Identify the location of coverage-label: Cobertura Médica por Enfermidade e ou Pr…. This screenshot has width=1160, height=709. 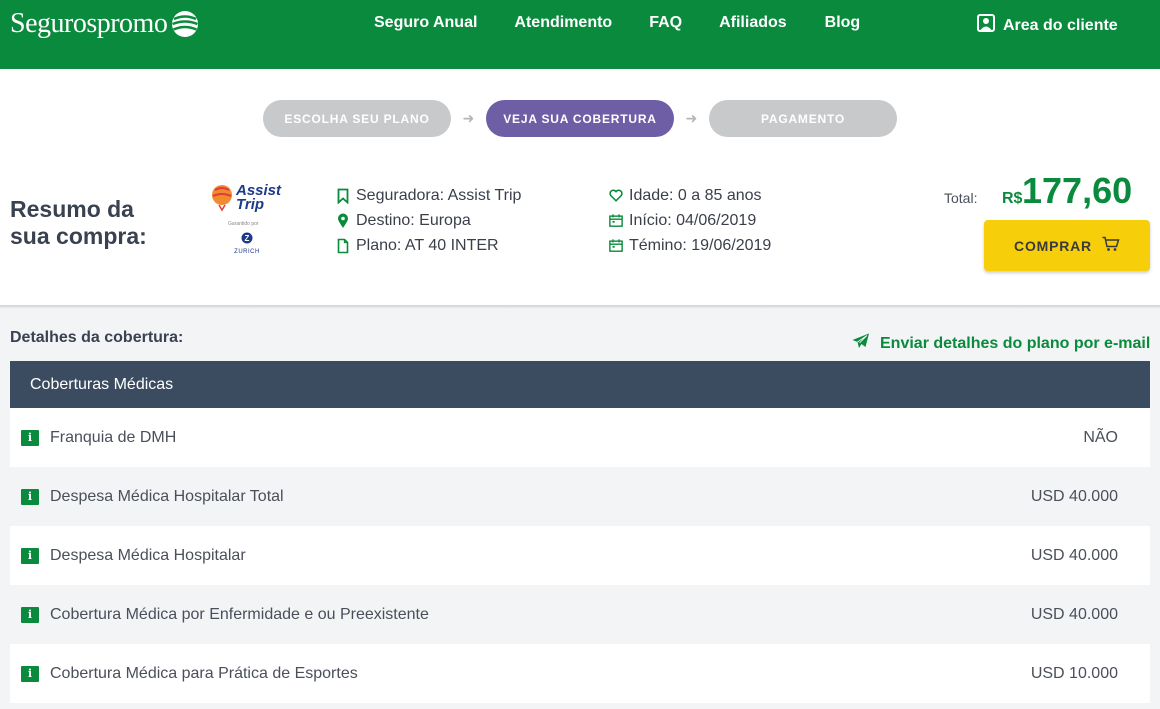
(239, 614).